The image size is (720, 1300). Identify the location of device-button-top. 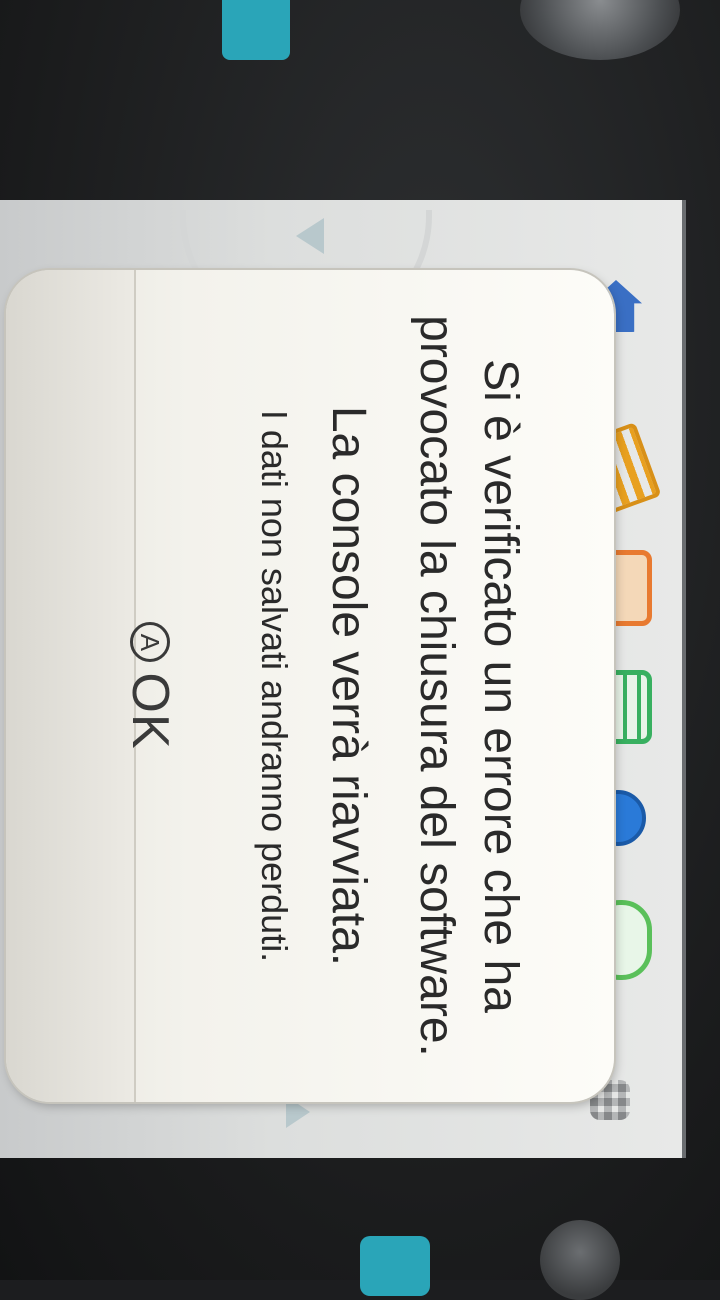
(256, 30).